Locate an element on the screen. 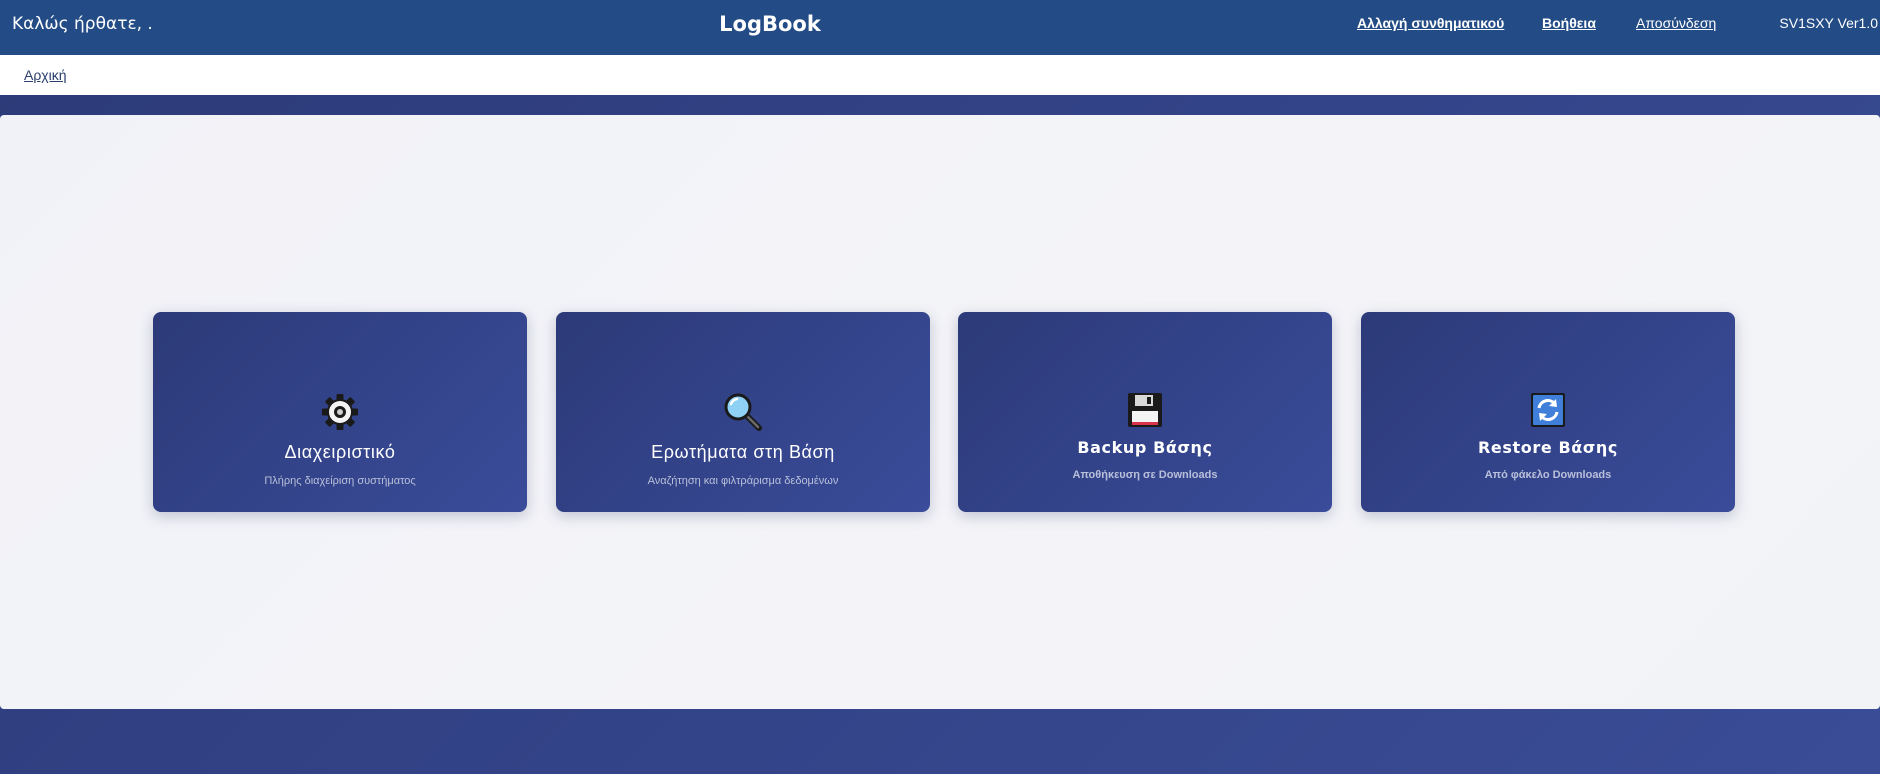 Image resolution: width=1880 pixels, height=774 pixels. version-label: SV1SXY Ver1.0 is located at coordinates (1828, 23).